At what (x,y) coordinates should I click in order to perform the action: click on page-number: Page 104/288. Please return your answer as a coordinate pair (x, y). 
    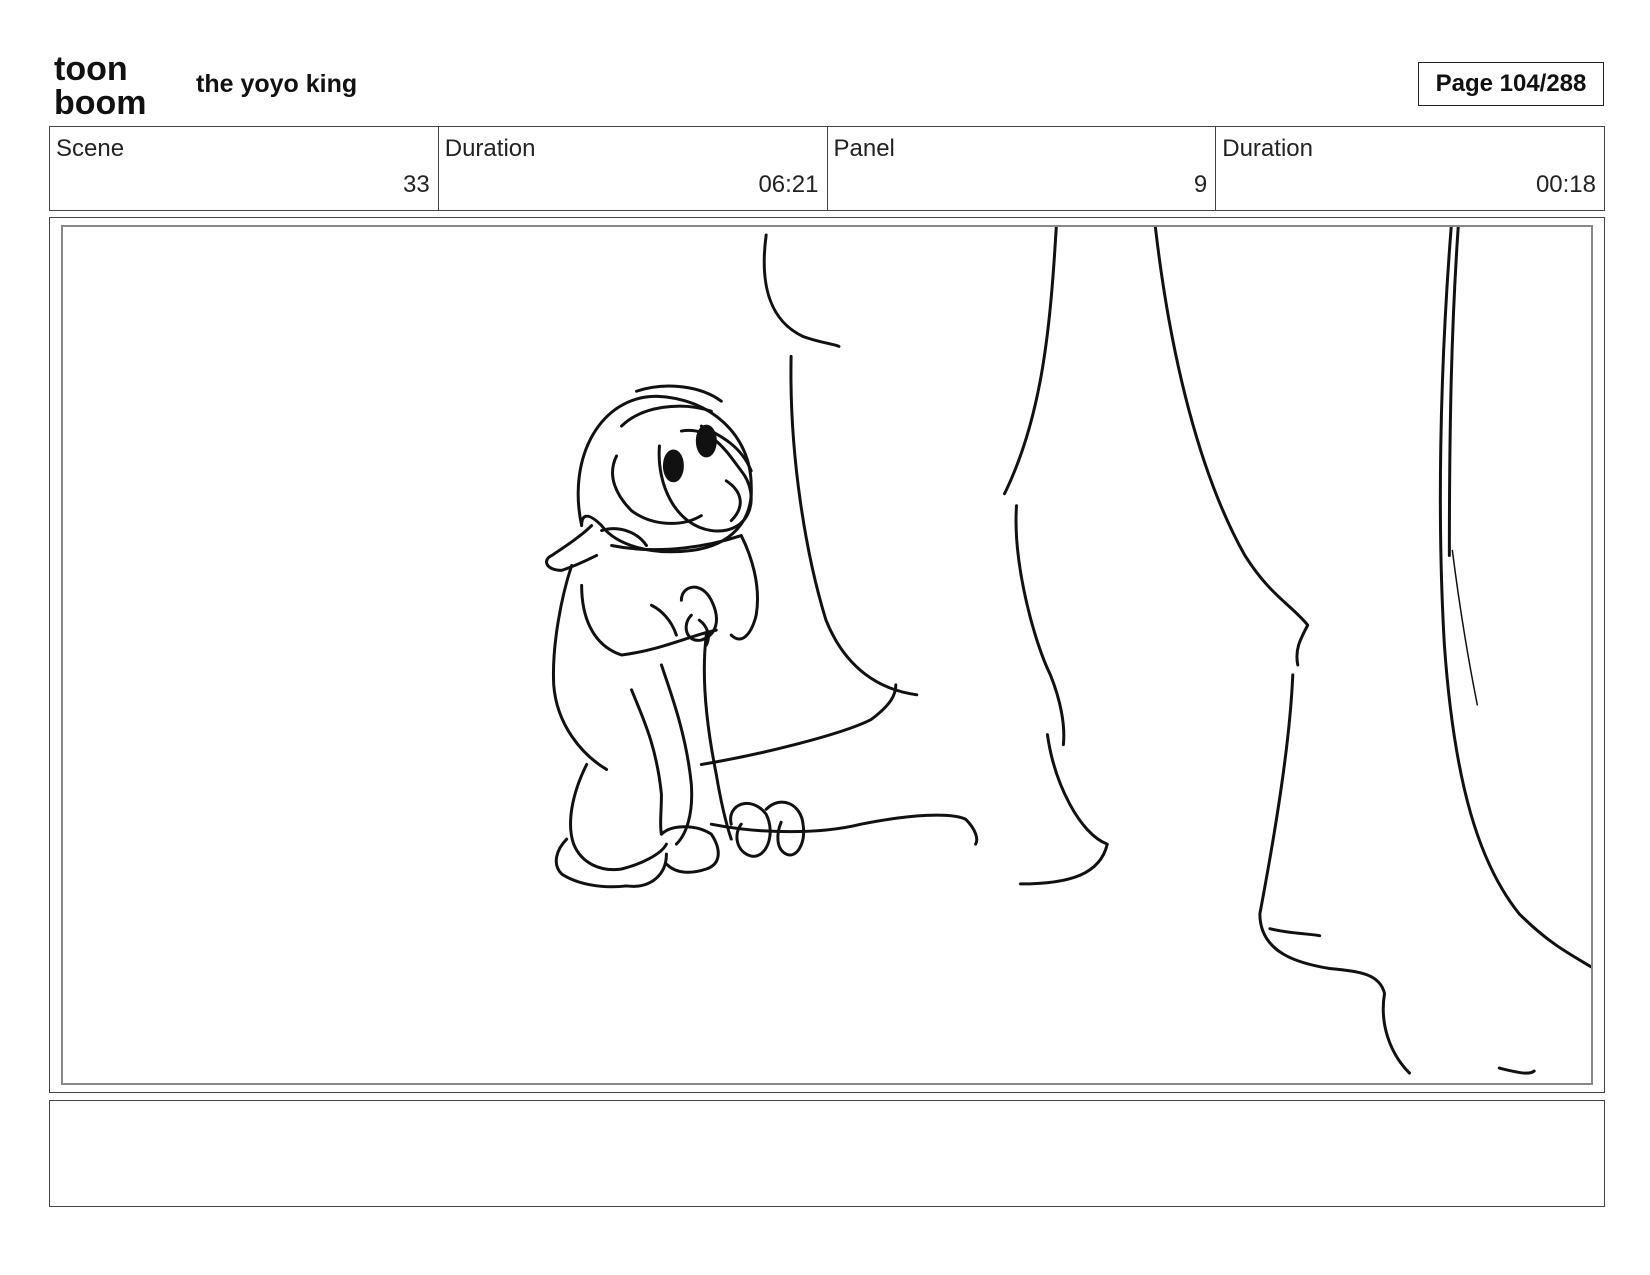
    Looking at the image, I should click on (1511, 83).